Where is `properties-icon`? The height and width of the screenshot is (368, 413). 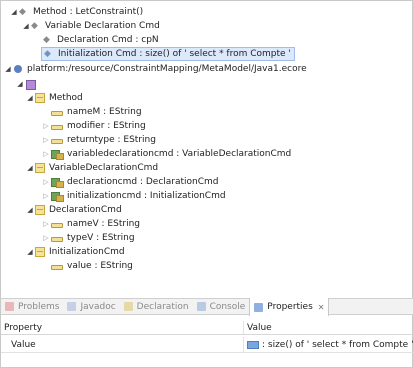
properties-icon is located at coordinates (259, 307).